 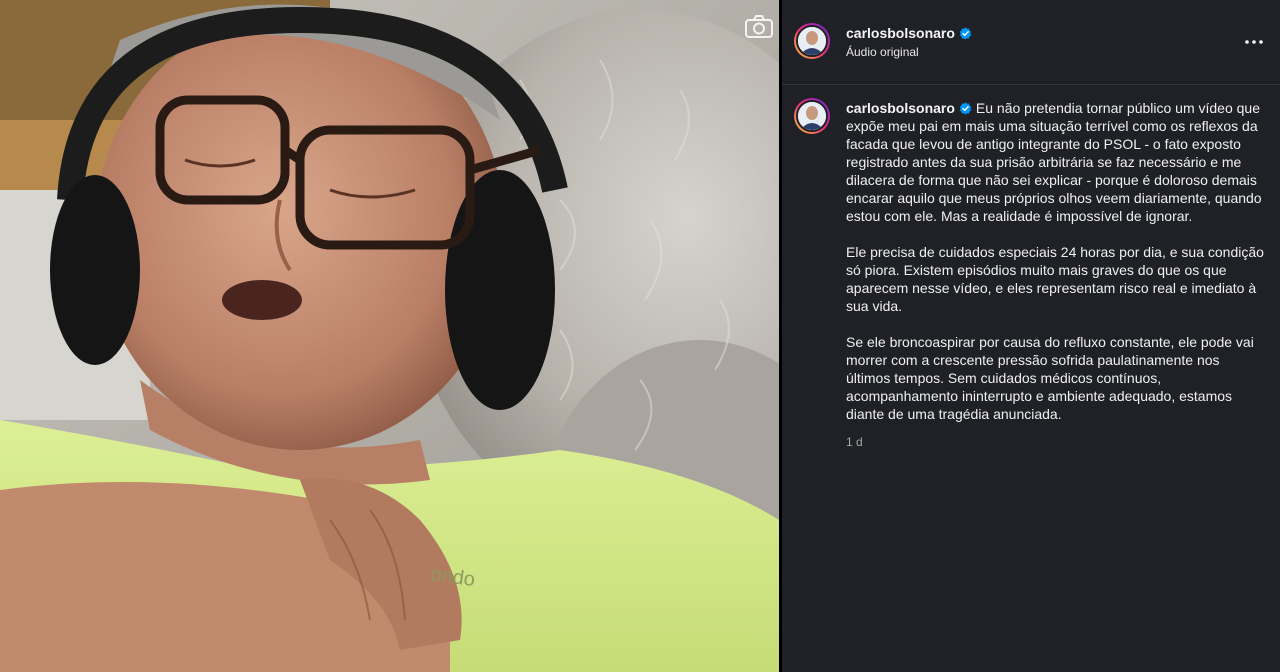 What do you see at coordinates (900, 33) in the screenshot?
I see `header-username-text: carlosbolsonaro` at bounding box center [900, 33].